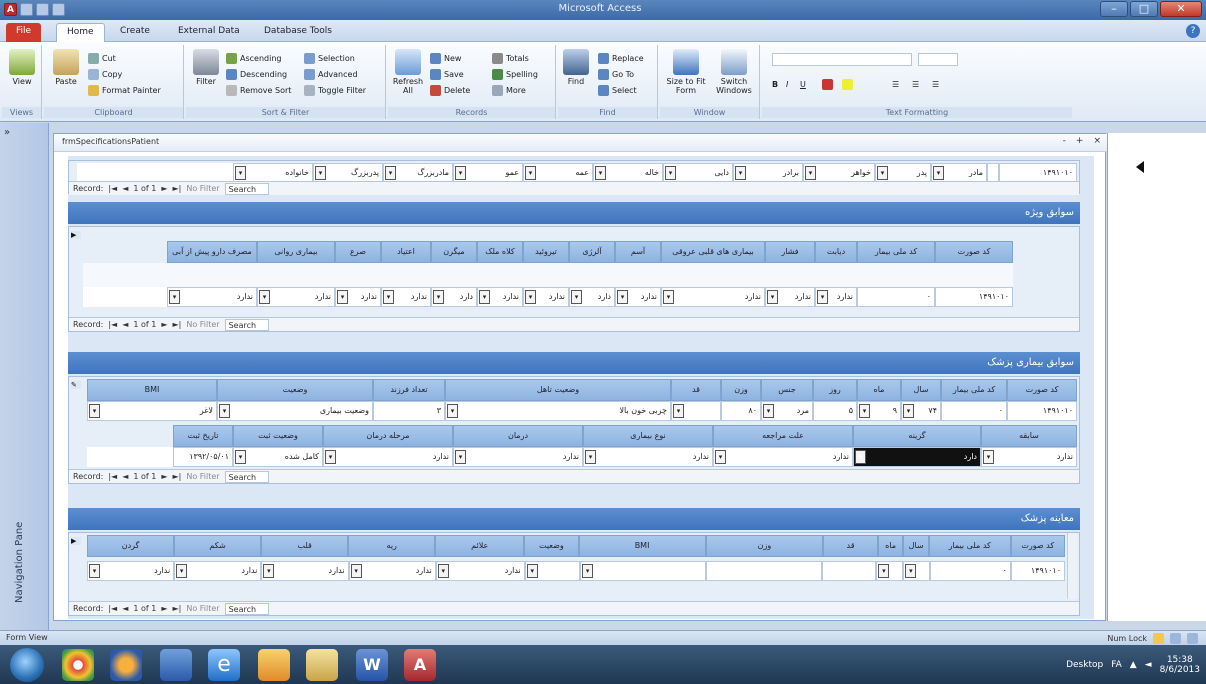 The image size is (1206, 684). Describe the element at coordinates (24, 32) in the screenshot. I see `tab-file: File` at that location.